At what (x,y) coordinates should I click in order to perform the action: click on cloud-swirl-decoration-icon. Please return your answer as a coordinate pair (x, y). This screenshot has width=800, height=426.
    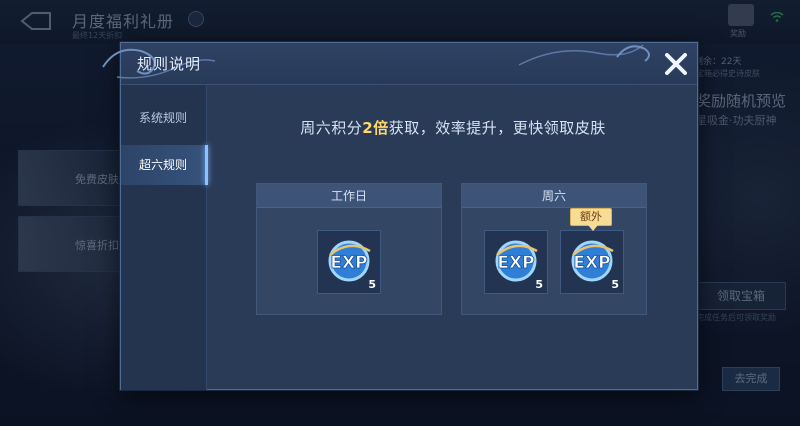
    Looking at the image, I should click on (584, 55).